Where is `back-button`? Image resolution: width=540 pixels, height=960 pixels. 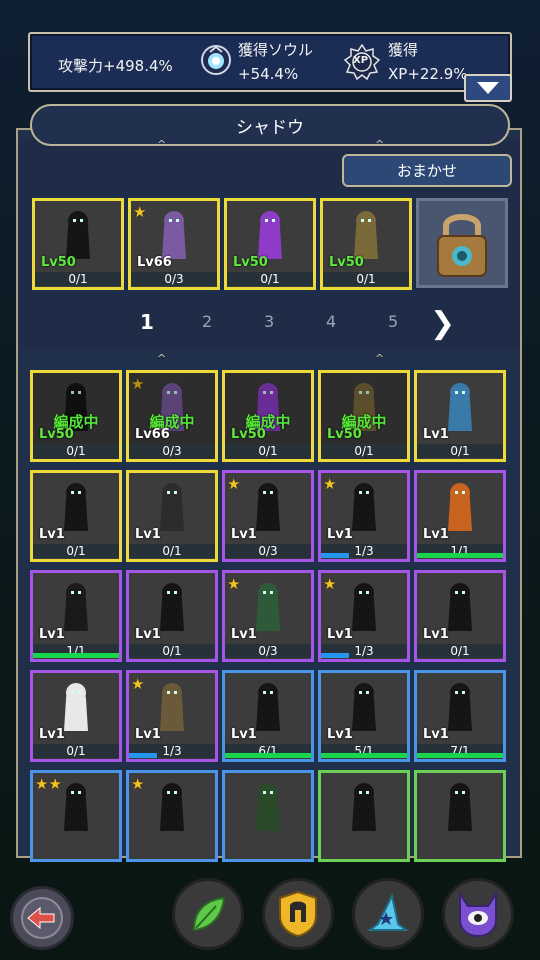 back-button is located at coordinates (42, 918).